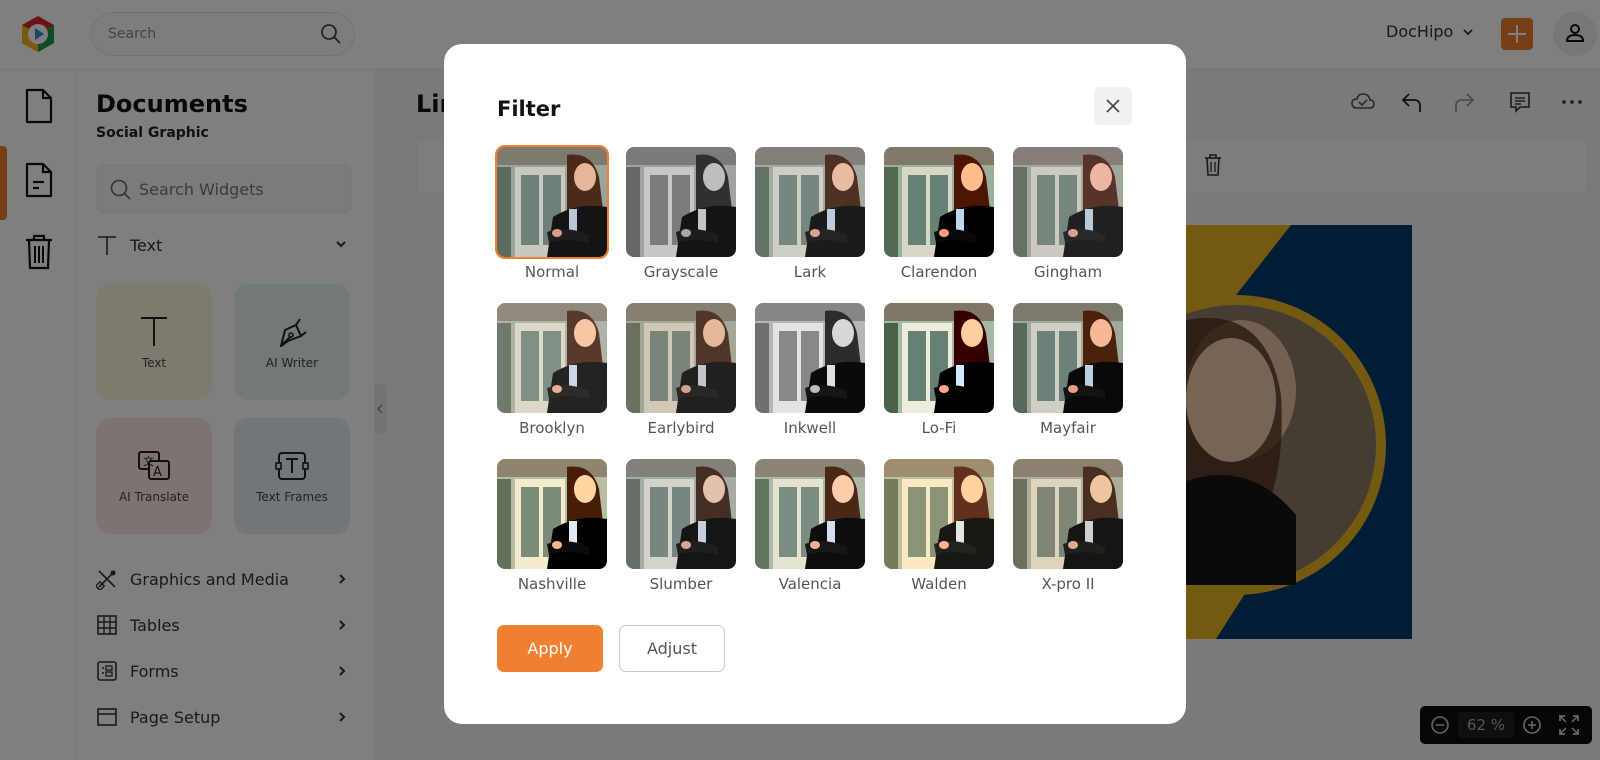  What do you see at coordinates (939, 428) in the screenshot?
I see `filter-label: Lo-Fi` at bounding box center [939, 428].